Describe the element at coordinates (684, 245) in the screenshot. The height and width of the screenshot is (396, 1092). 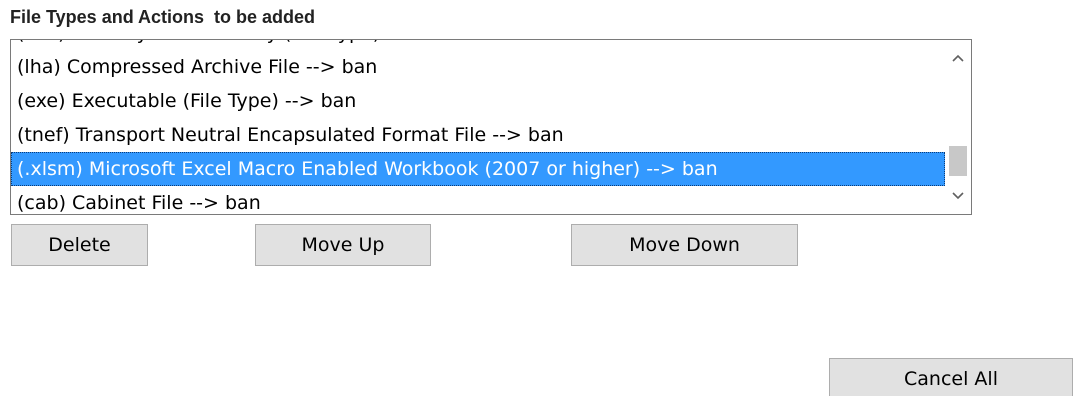
I see `move-down-button: Move Down` at that location.